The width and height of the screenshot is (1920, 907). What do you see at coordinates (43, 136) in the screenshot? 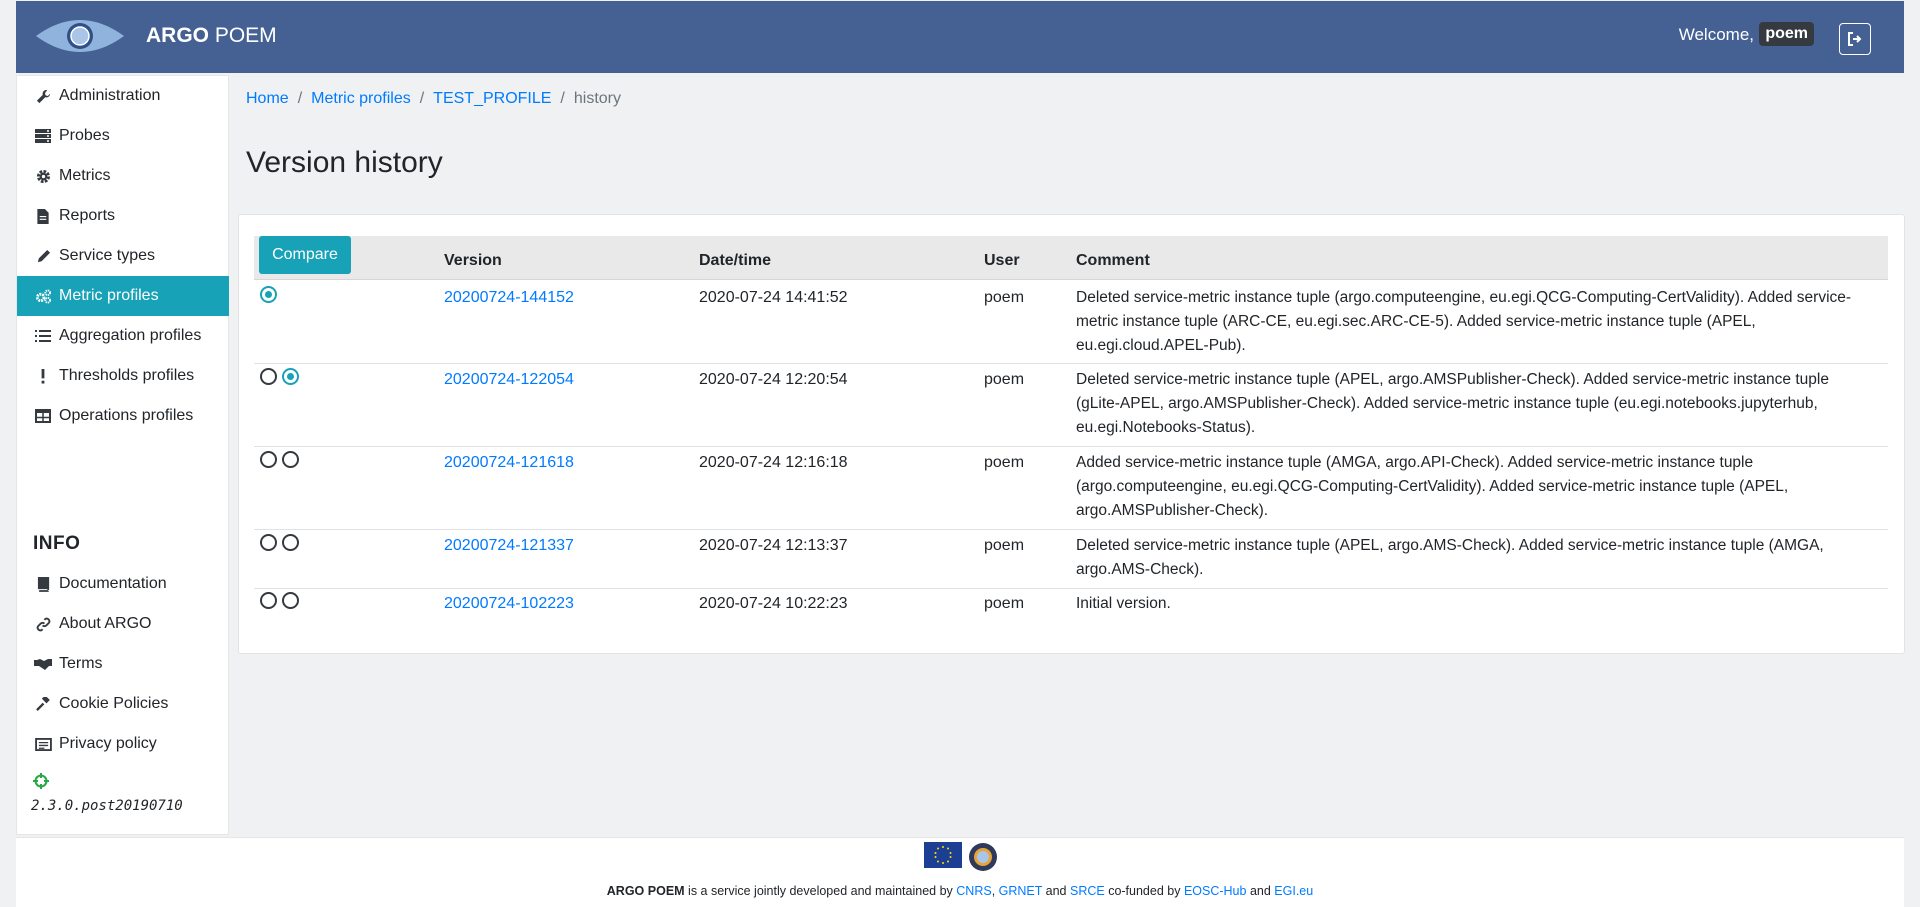
I see `server-icon` at bounding box center [43, 136].